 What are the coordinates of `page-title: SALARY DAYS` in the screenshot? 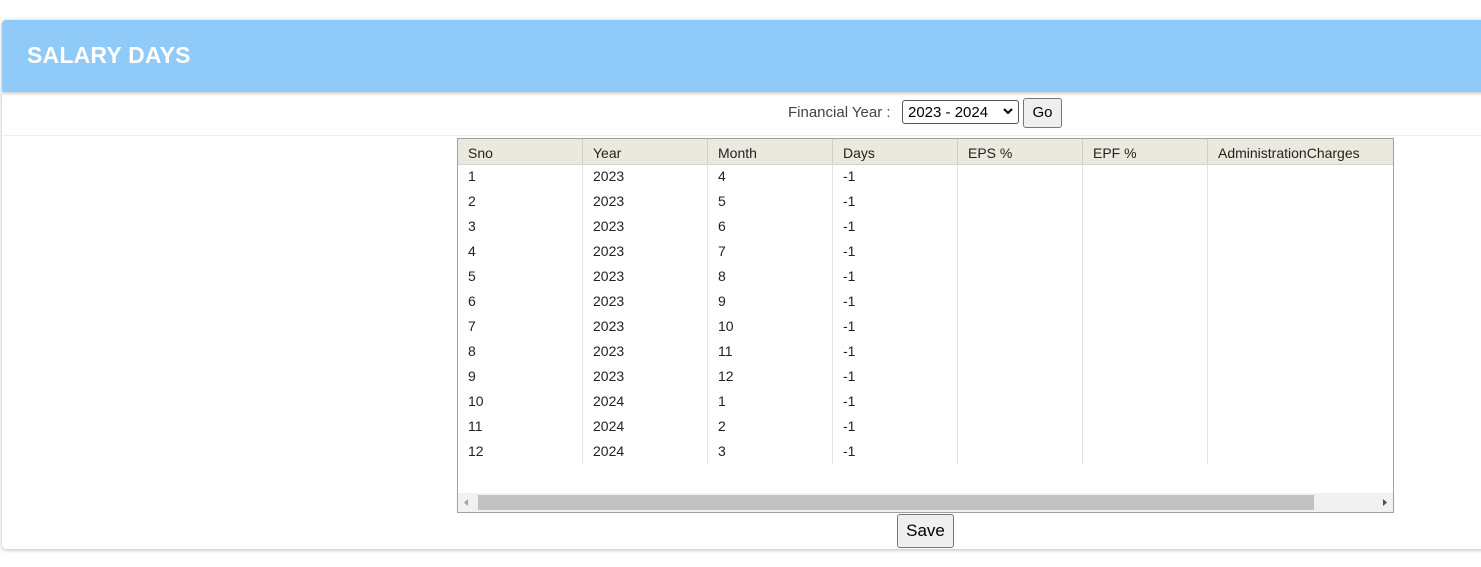 It's located at (109, 55).